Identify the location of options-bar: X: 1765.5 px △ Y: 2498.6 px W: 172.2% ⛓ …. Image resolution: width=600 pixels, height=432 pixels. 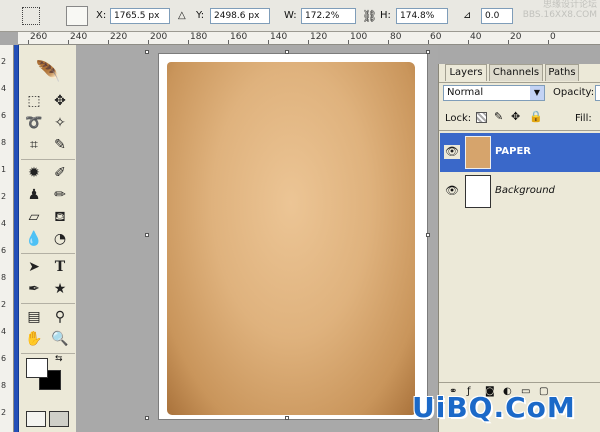
(300, 16).